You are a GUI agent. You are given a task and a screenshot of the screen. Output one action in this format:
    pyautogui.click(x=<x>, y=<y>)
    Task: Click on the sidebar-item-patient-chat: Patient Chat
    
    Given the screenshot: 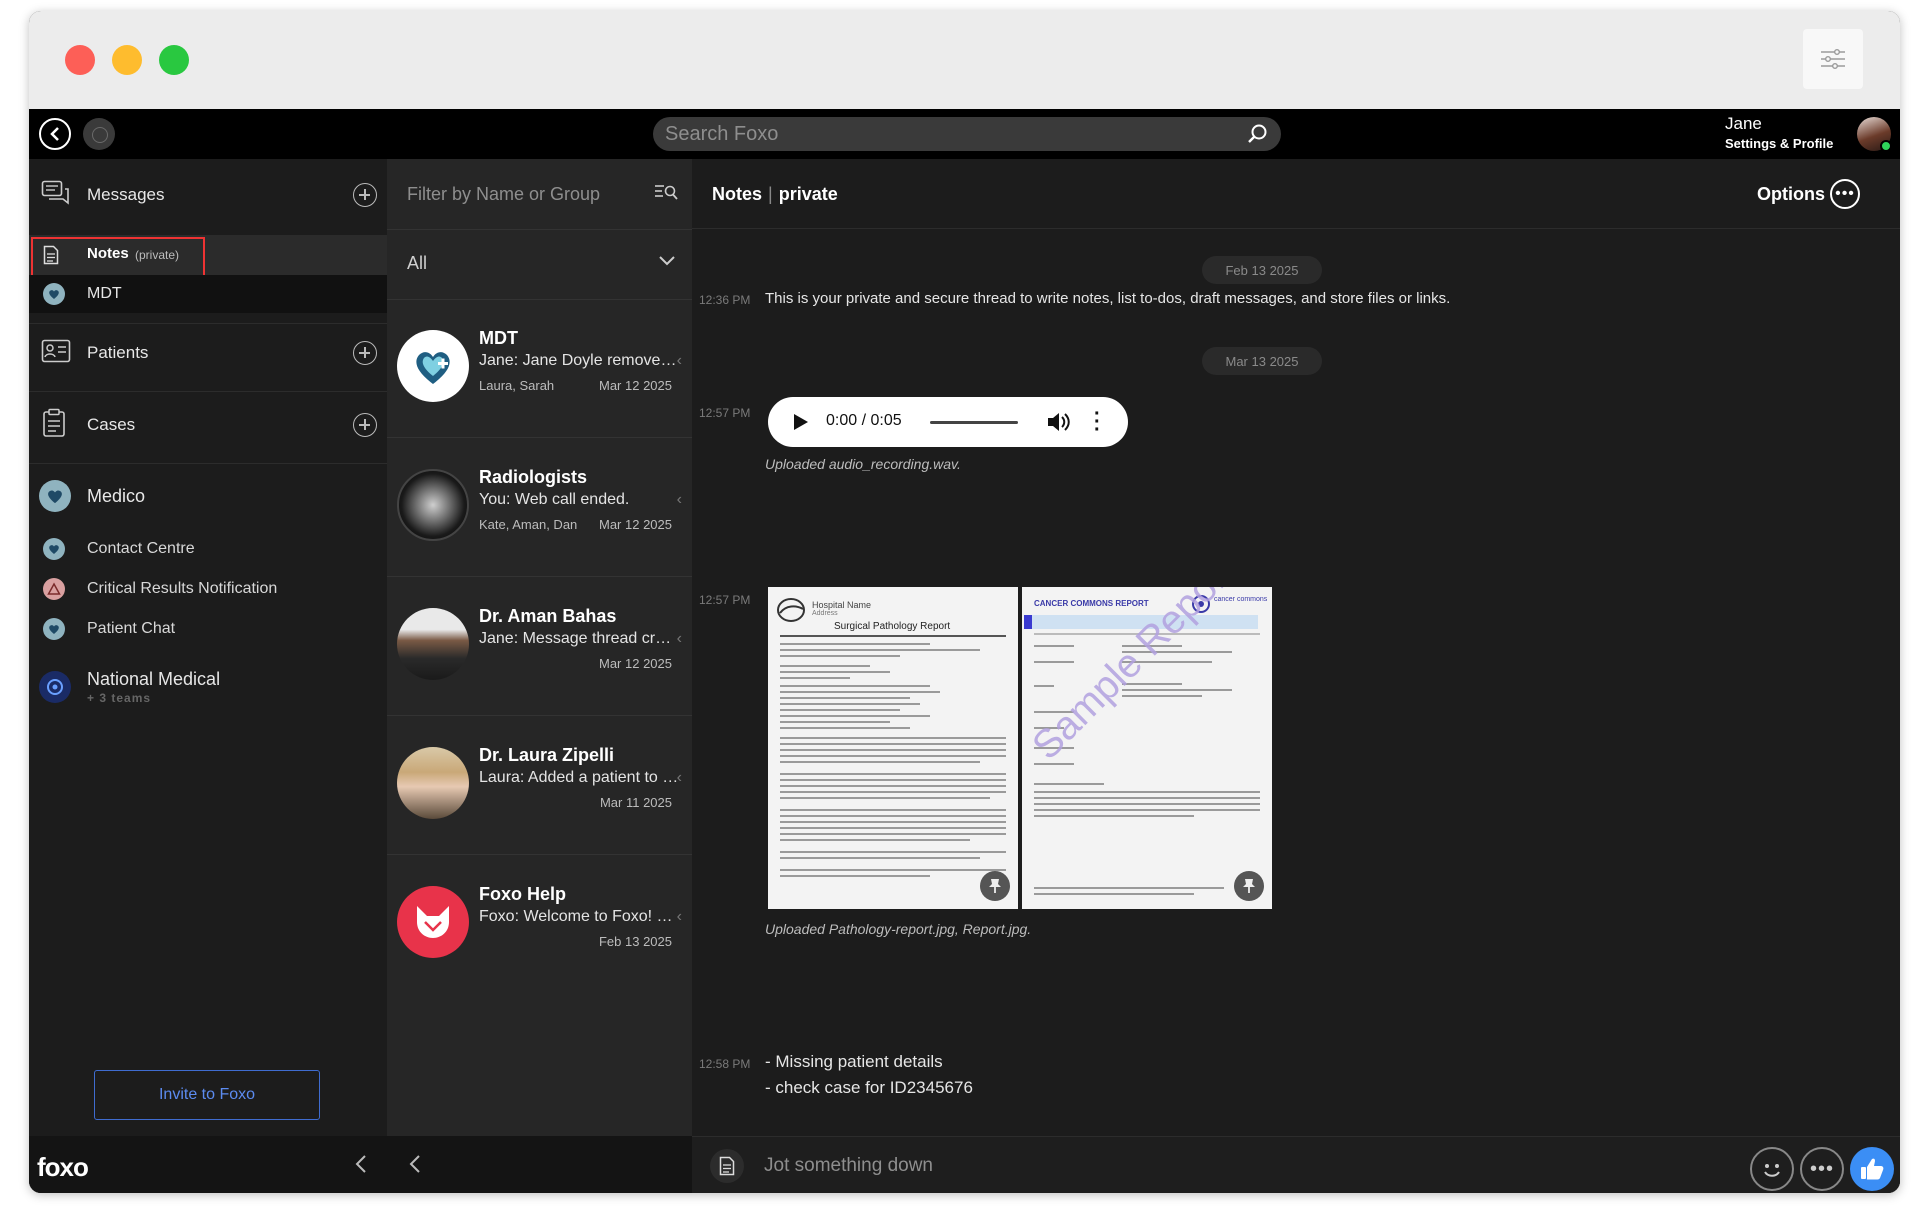 What is the action you would take?
    pyautogui.click(x=208, y=629)
    